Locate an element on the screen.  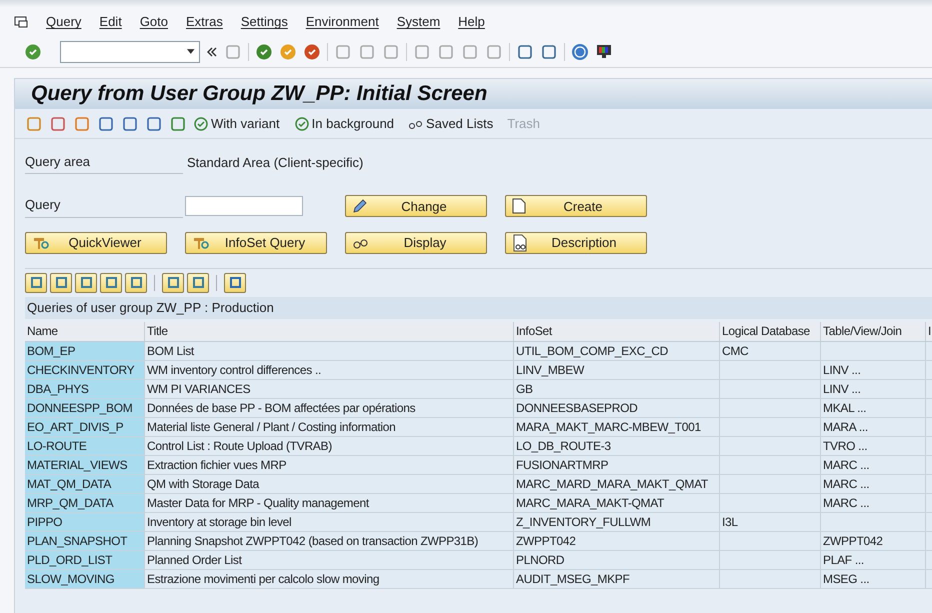
row-key-cell: MRP_QM_DATA is located at coordinates (85, 503).